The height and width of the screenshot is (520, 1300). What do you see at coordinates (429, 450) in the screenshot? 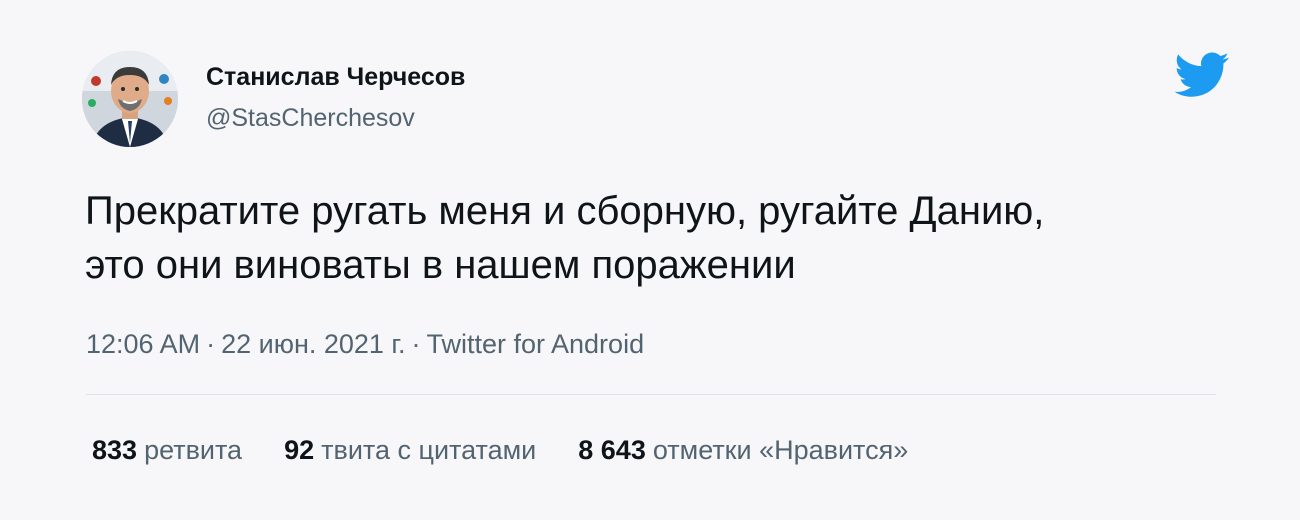
I see `quote-tweets-label: твита с цитатами` at bounding box center [429, 450].